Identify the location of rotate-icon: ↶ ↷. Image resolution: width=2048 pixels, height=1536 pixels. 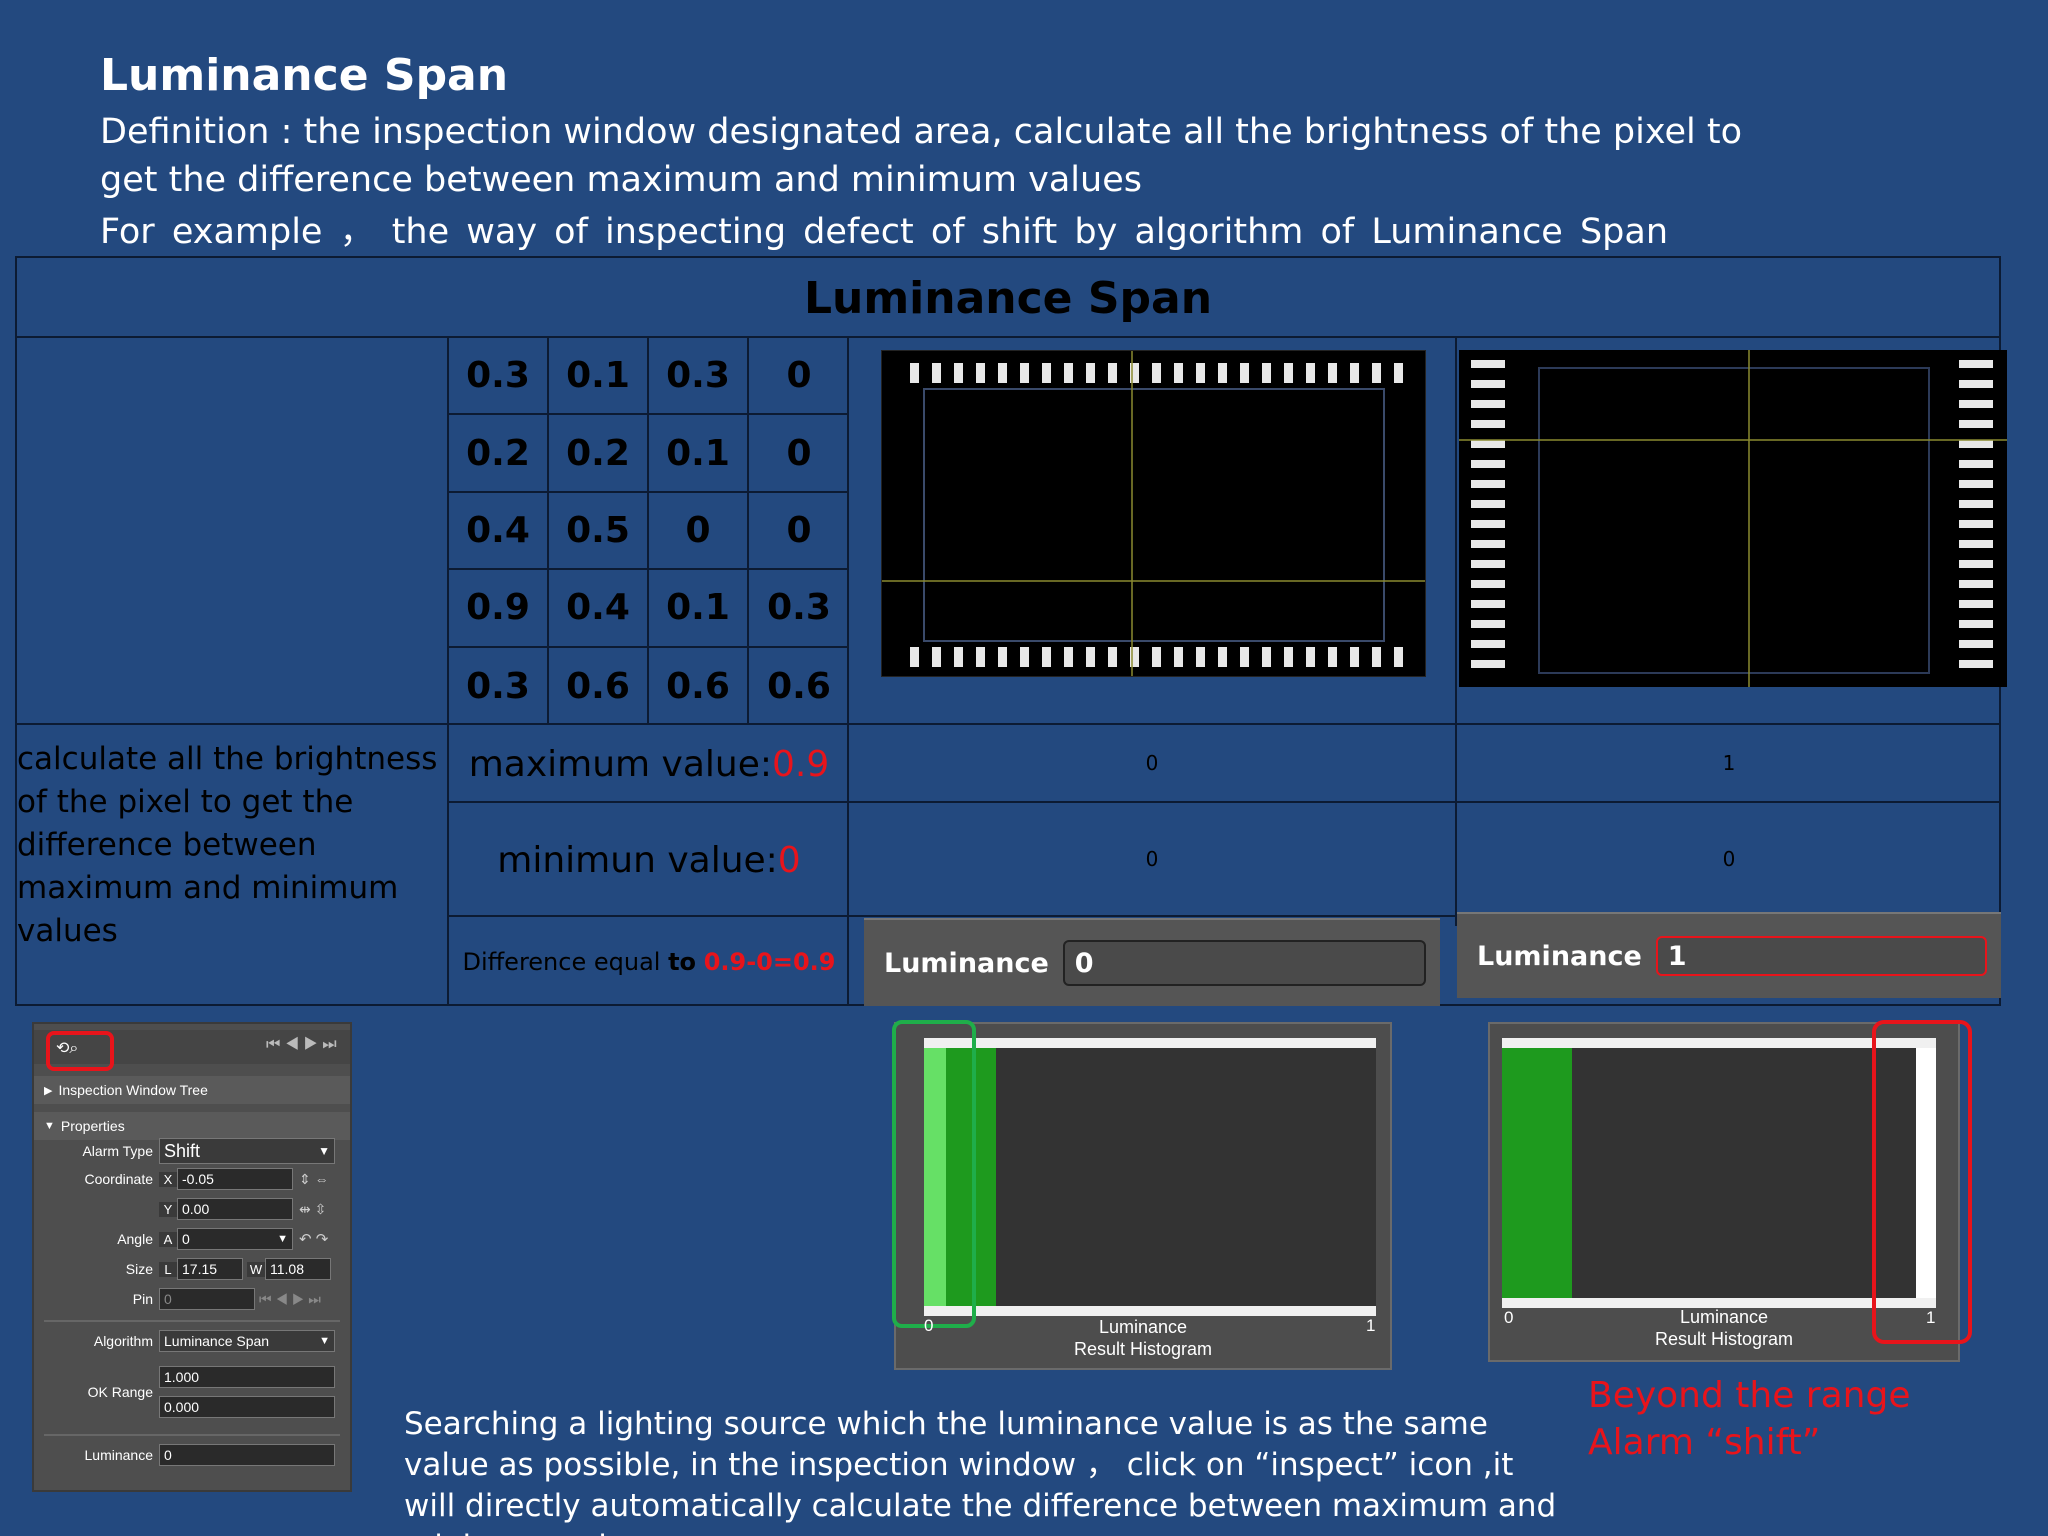
(313, 1239).